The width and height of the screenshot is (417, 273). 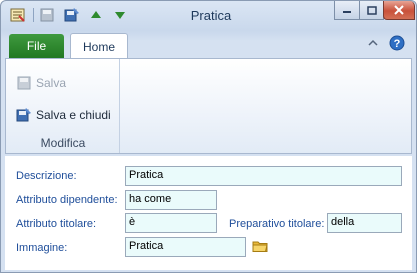 What do you see at coordinates (18, 15) in the screenshot?
I see `app-icon` at bounding box center [18, 15].